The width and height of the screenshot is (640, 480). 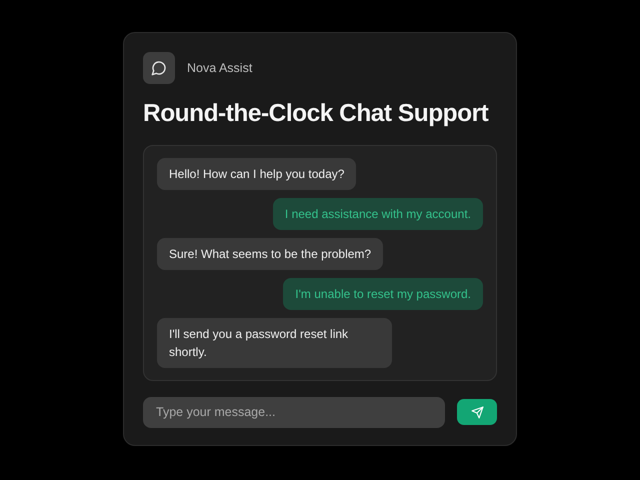 I want to click on bot-message: Sure! What seems to be the problem?, so click(x=270, y=254).